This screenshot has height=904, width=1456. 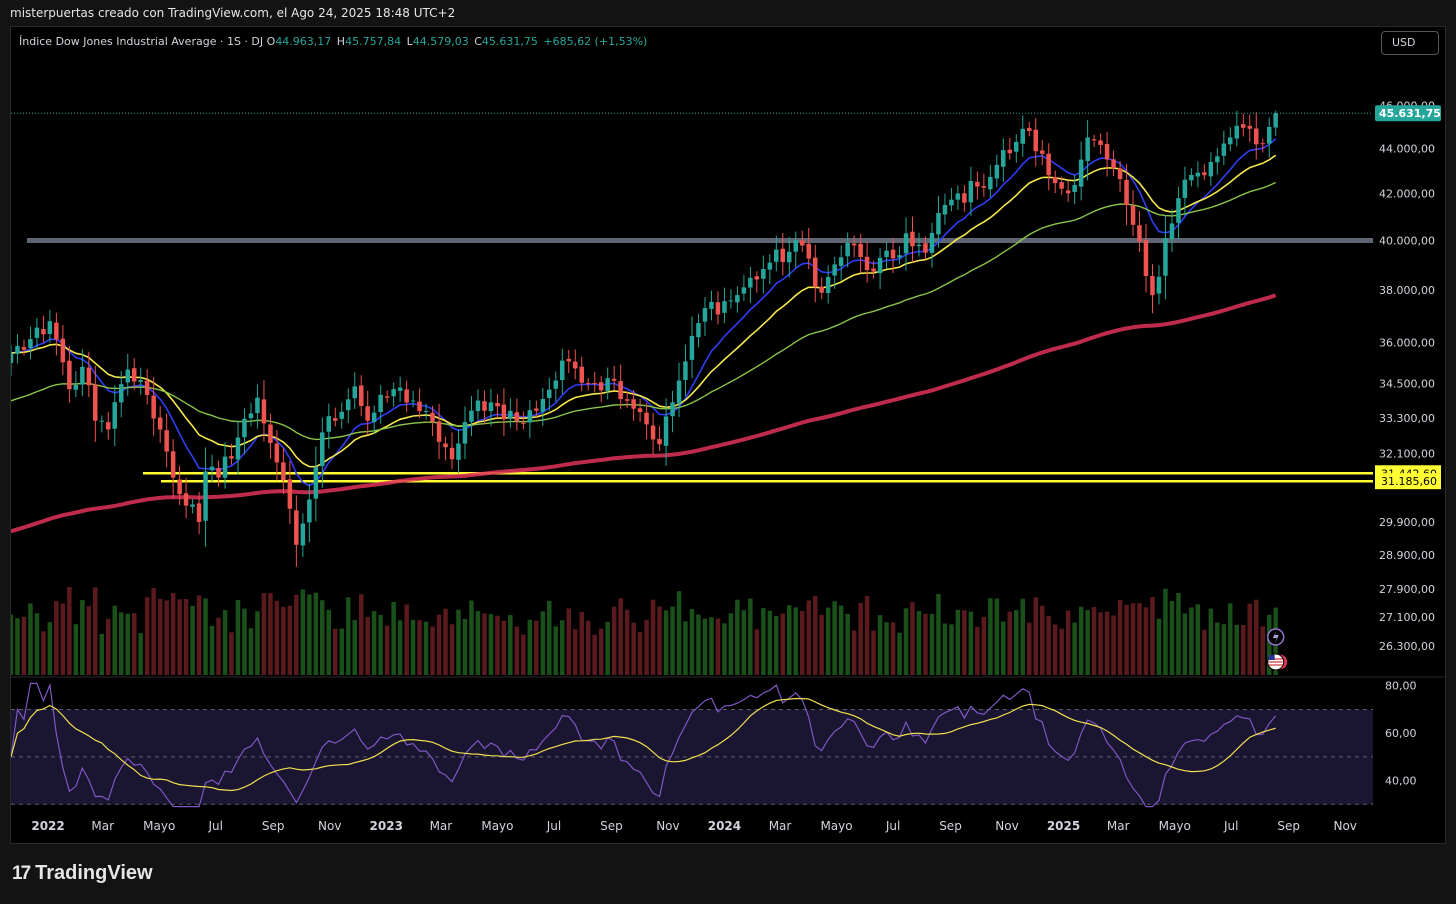 I want to click on price-axis-label: 42.000,00, so click(x=1407, y=193).